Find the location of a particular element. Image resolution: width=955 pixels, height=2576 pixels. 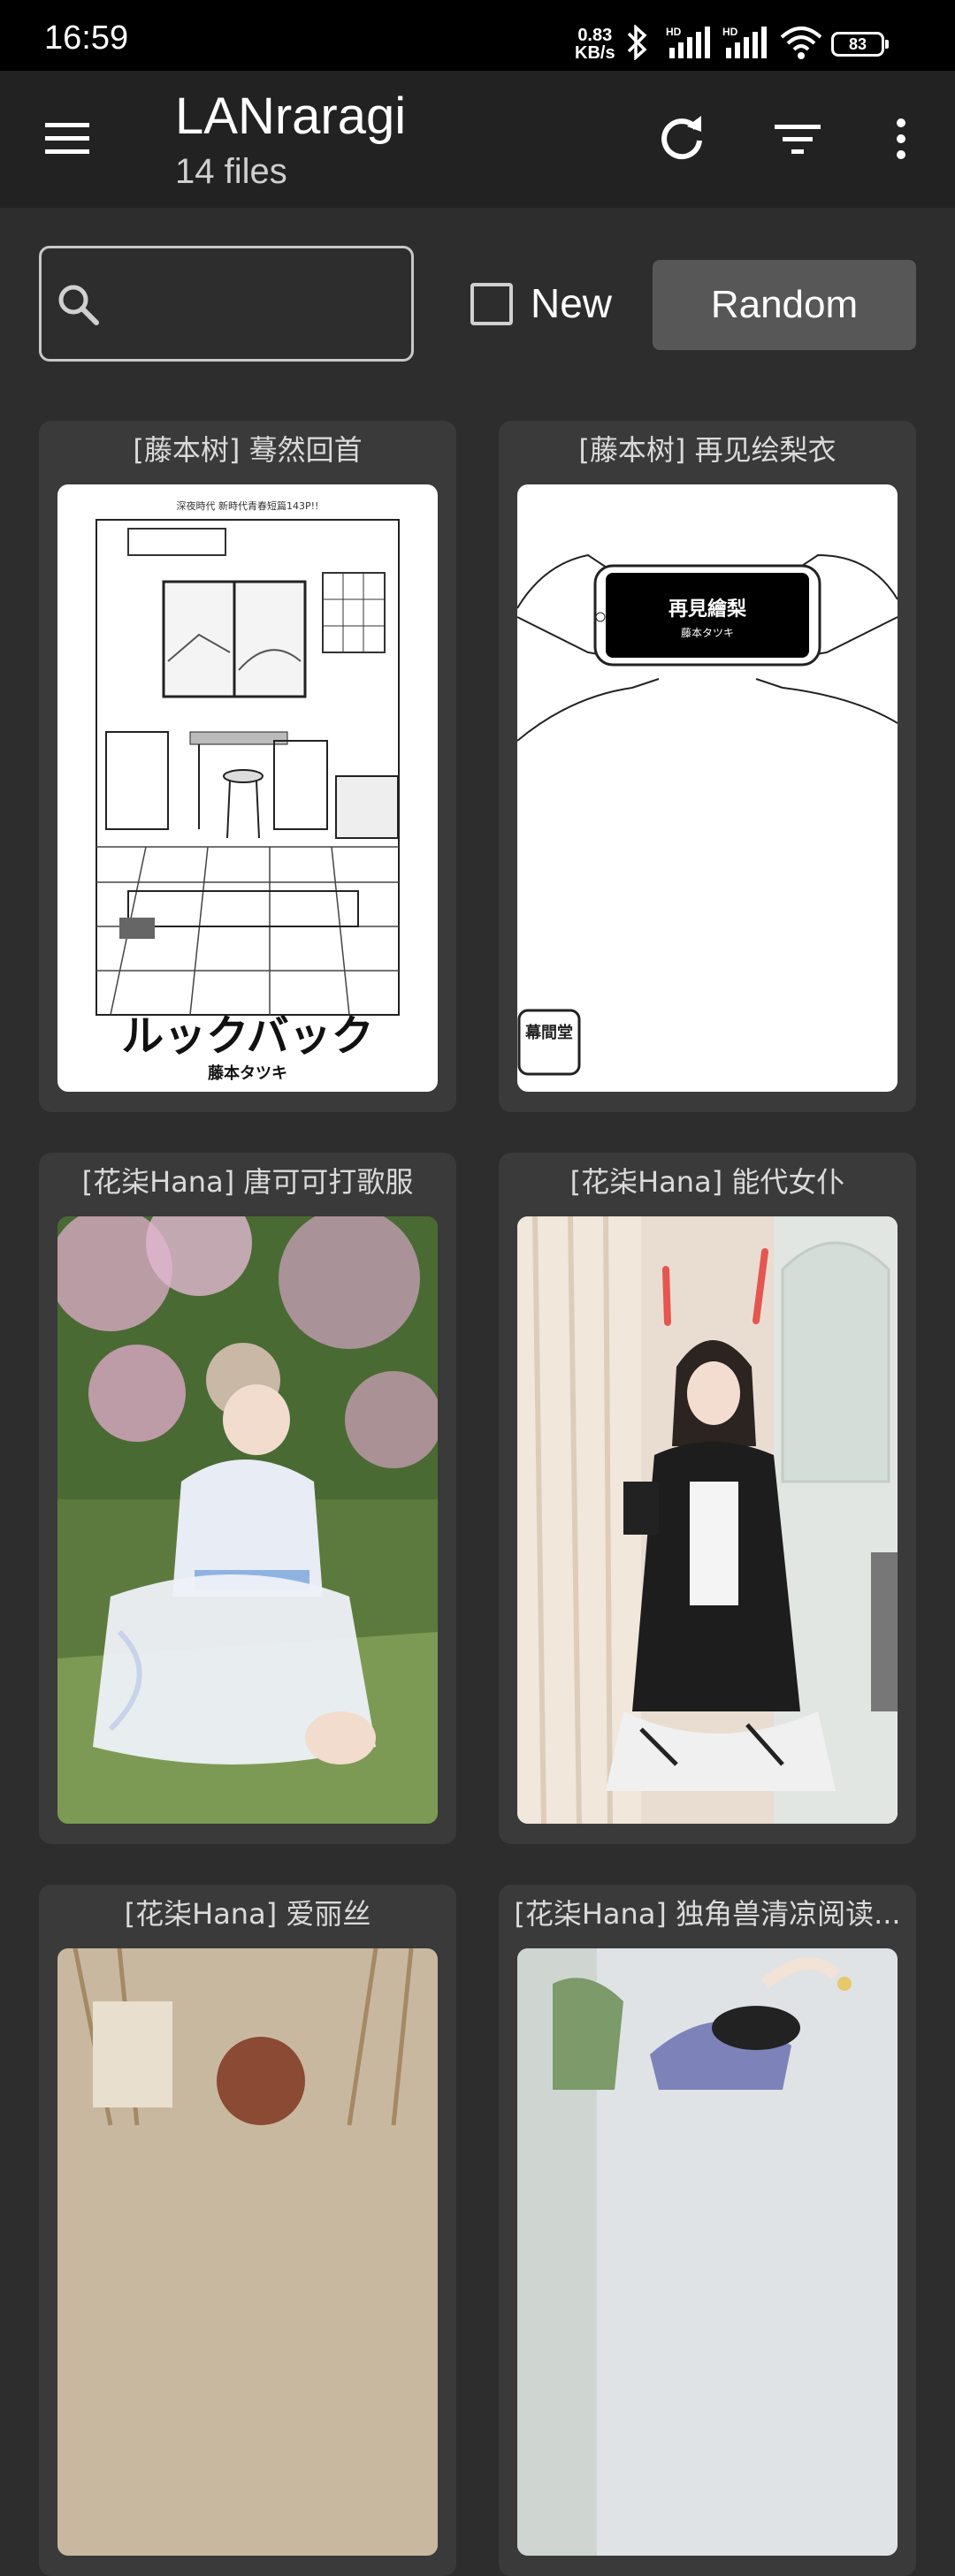

refresh-icon is located at coordinates (682, 138).